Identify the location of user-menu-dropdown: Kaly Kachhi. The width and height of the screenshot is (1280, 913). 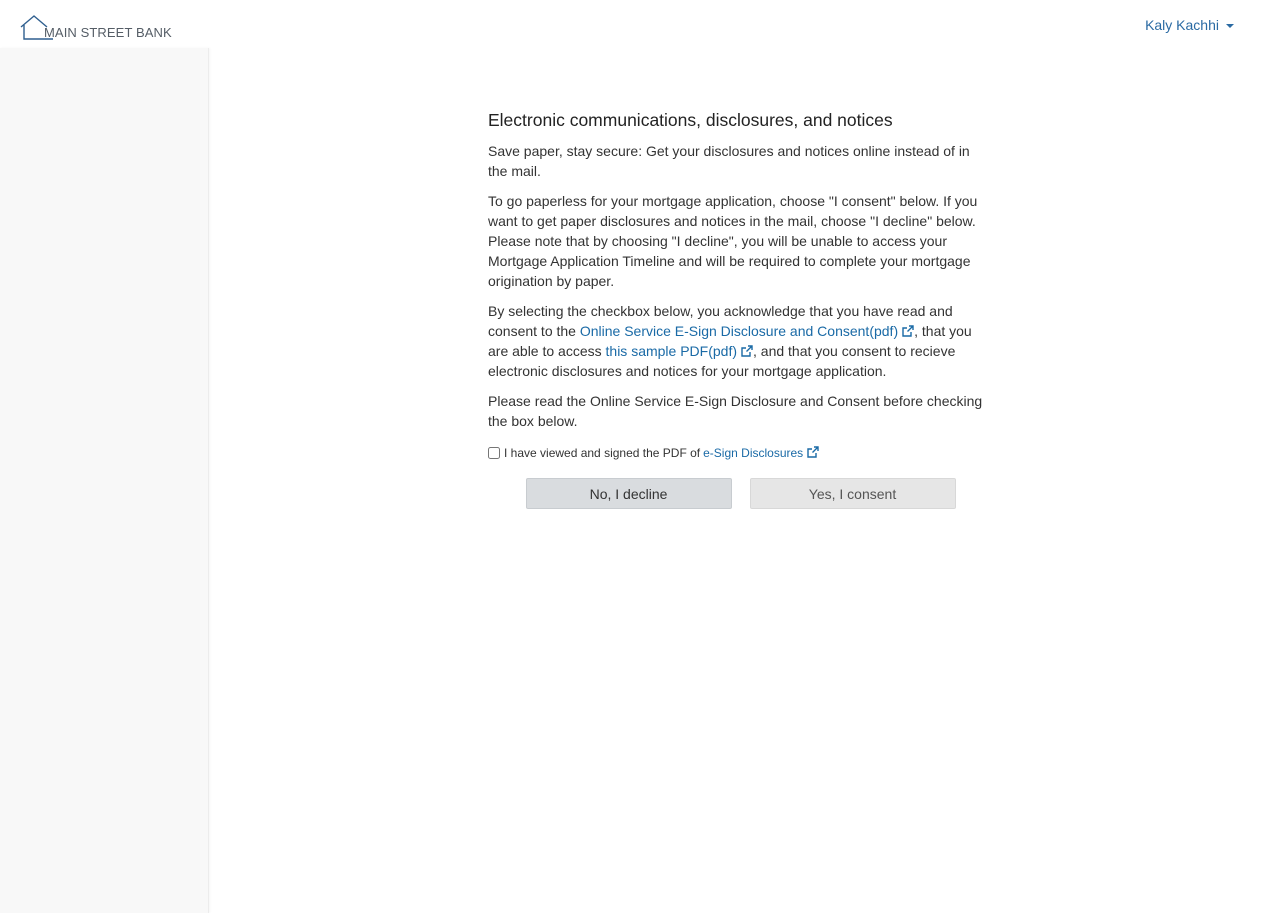
(1189, 25).